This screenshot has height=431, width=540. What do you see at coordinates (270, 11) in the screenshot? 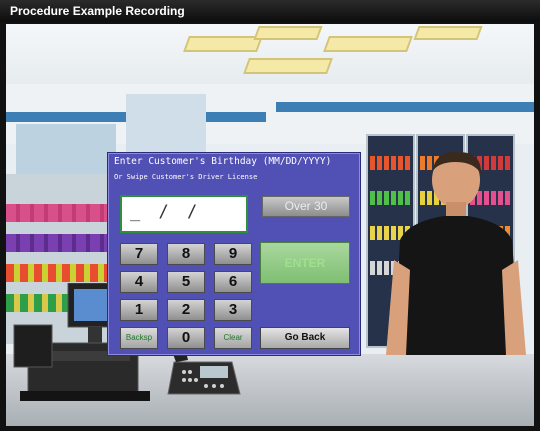
I see `title-bar: Procedure Example Recording` at bounding box center [270, 11].